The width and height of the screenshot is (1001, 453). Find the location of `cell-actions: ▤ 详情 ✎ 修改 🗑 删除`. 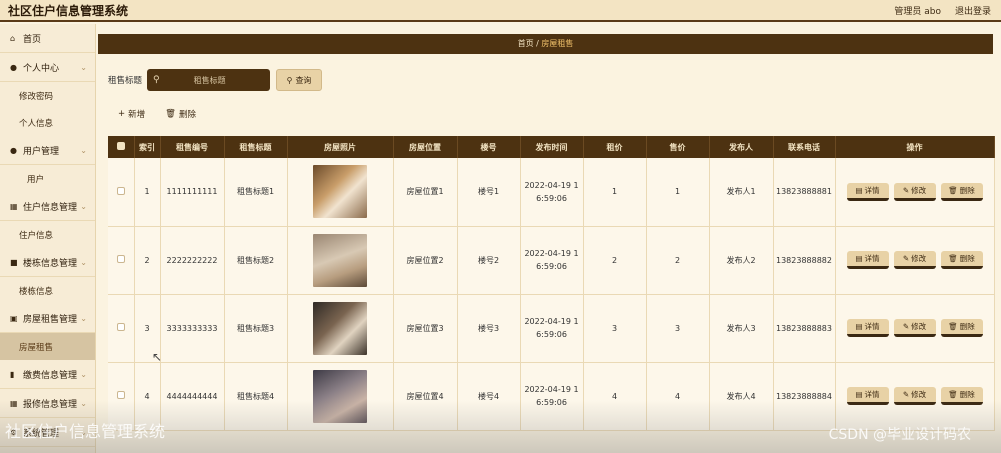

cell-actions: ▤ 详情 ✎ 修改 🗑 删除 is located at coordinates (915, 192).